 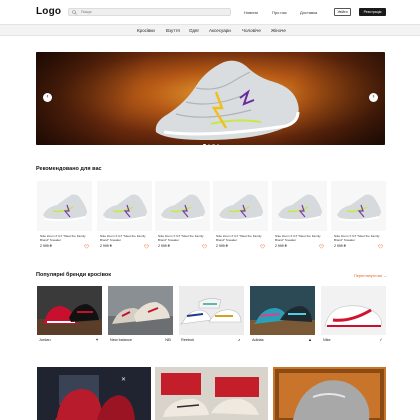 What do you see at coordinates (327, 340) in the screenshot?
I see `brand-name: Nike` at bounding box center [327, 340].